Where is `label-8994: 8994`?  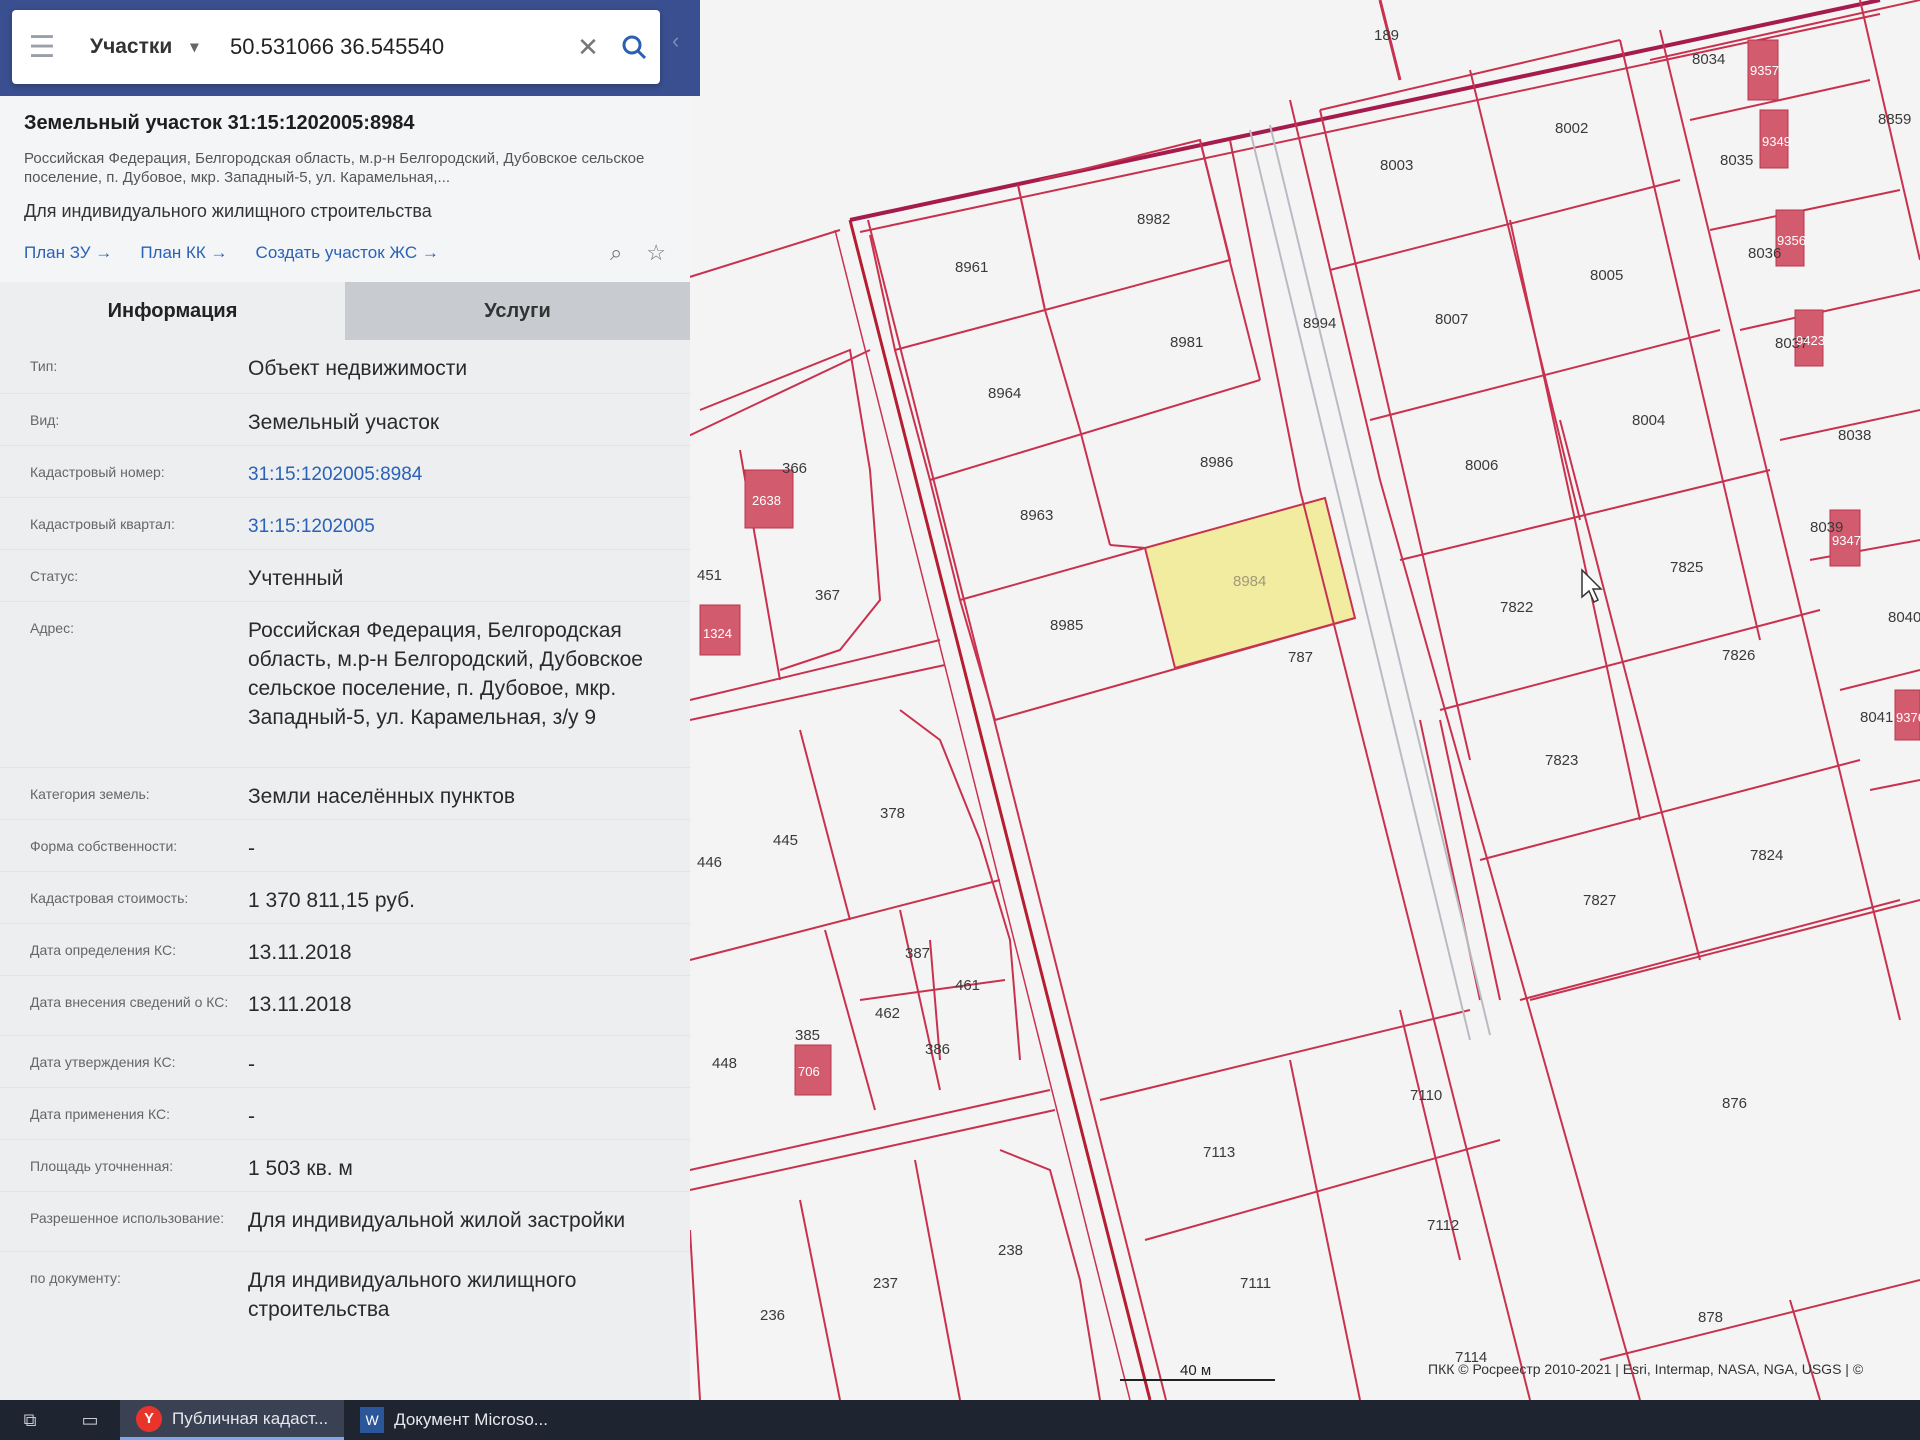
label-8994: 8994 is located at coordinates (1319, 323).